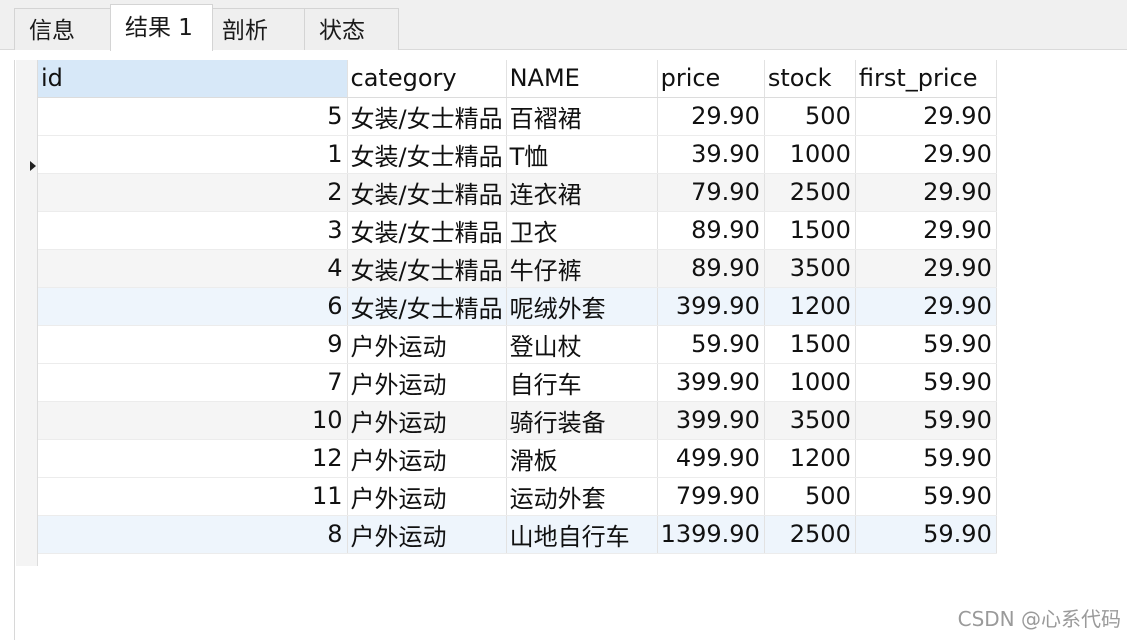 The width and height of the screenshot is (1127, 640). What do you see at coordinates (582, 420) in the screenshot?
I see `cell-name: 骑行装备` at bounding box center [582, 420].